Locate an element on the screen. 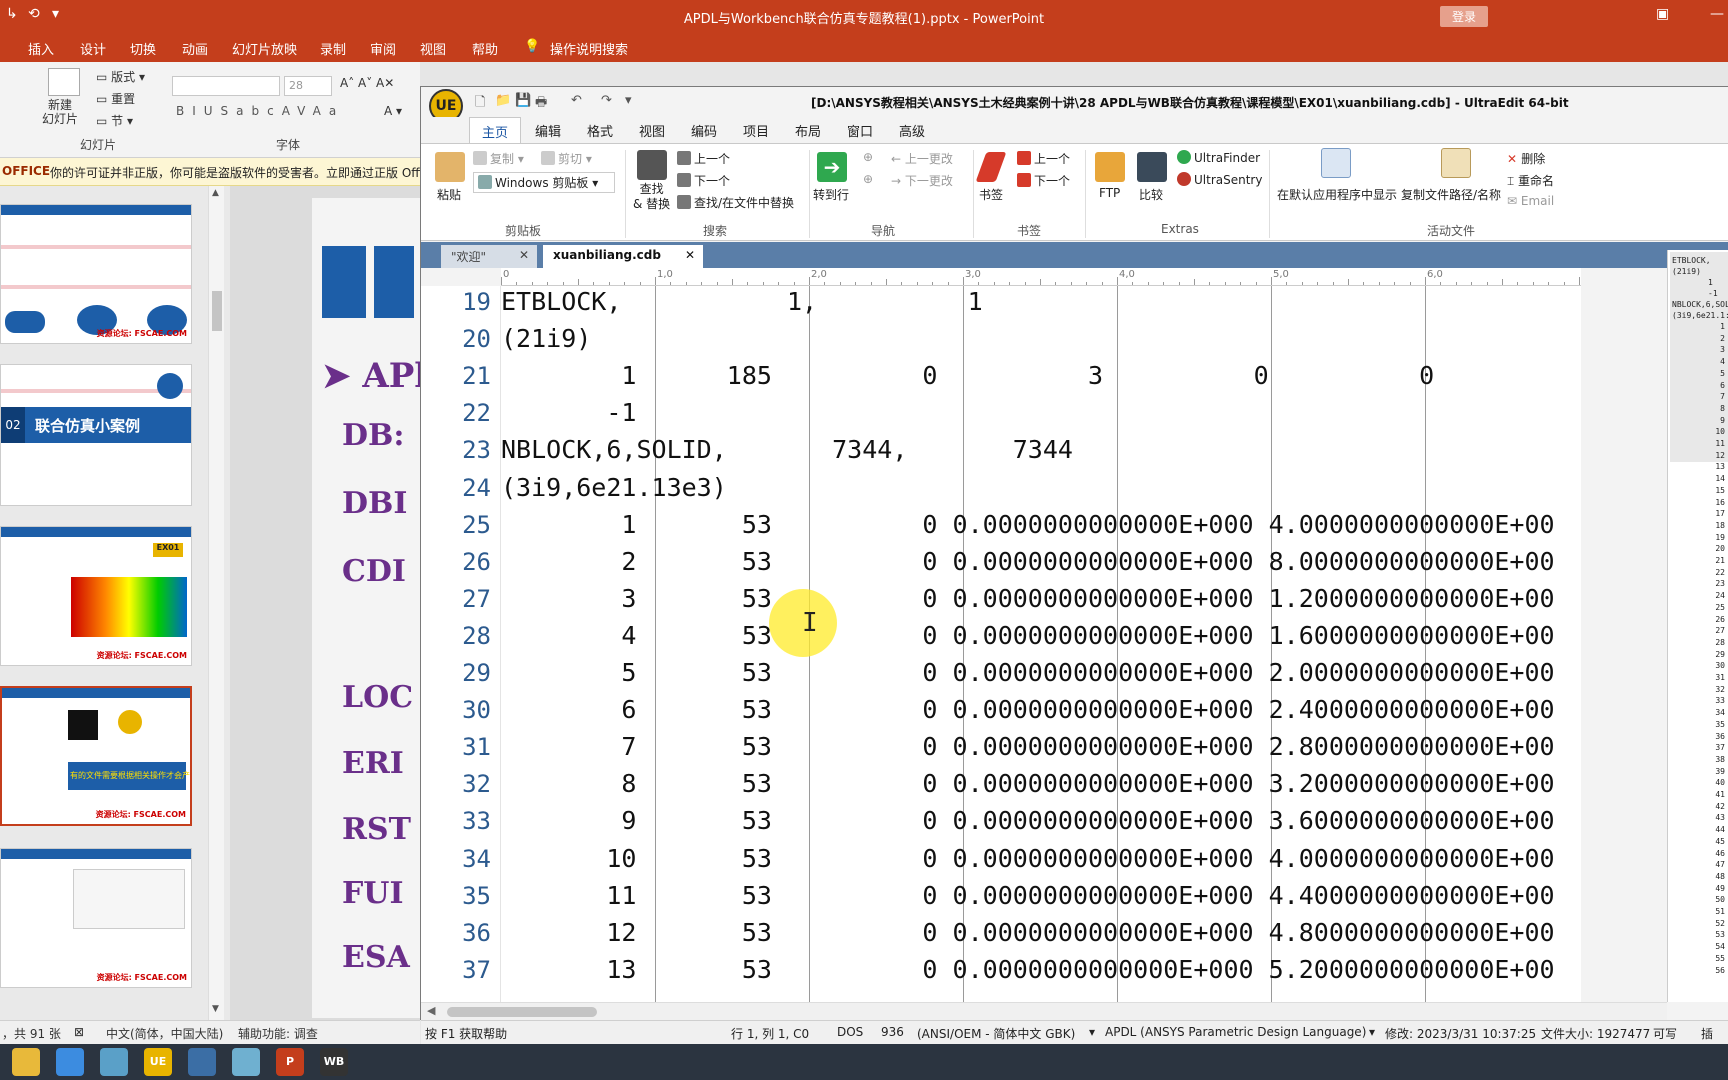 This screenshot has width=1728, height=1080. tab-design: 设计 is located at coordinates (93, 48).